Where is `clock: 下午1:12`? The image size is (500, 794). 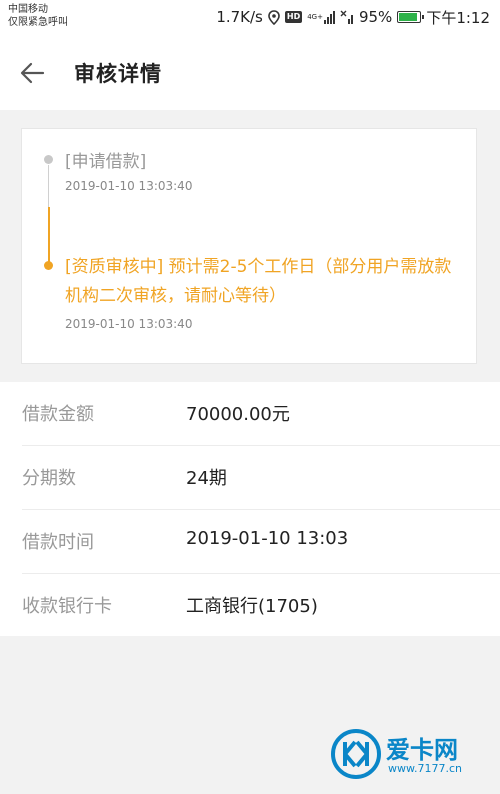 clock: 下午1:12 is located at coordinates (458, 17).